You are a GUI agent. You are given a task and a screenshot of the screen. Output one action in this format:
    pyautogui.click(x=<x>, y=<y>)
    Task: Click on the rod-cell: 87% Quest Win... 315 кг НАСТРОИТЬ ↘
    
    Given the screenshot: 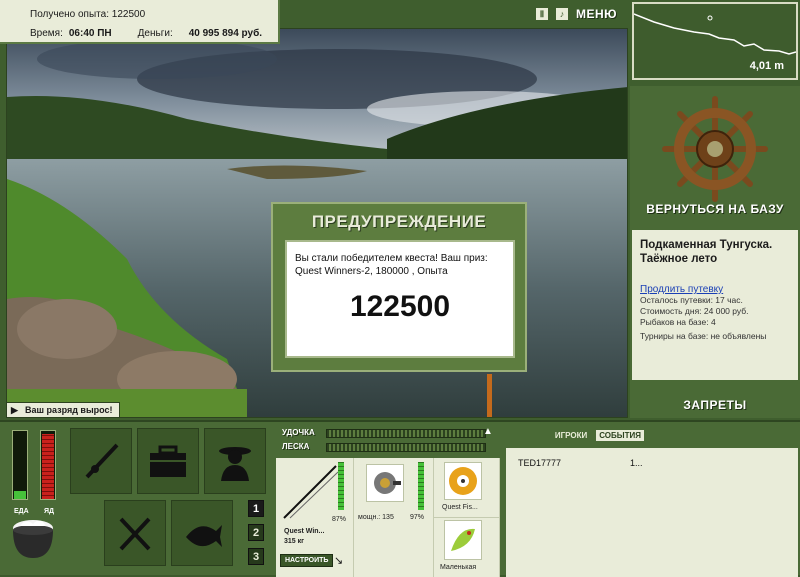 What is the action you would take?
    pyautogui.click(x=315, y=517)
    